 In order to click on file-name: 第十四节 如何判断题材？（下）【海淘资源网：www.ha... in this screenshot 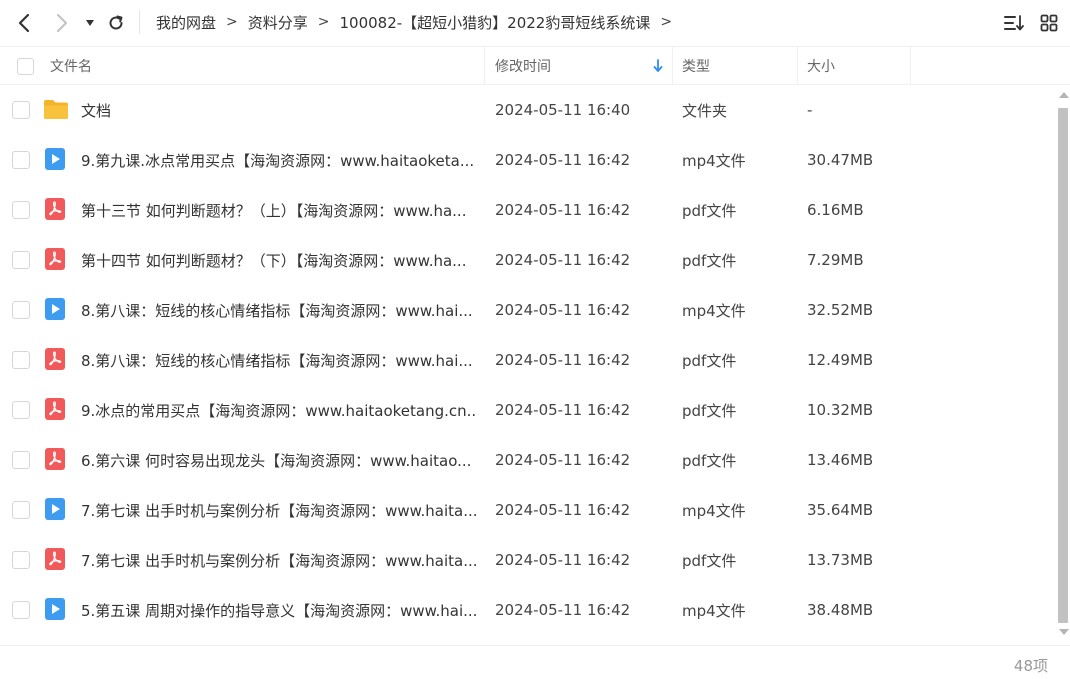, I will do `click(278, 260)`.